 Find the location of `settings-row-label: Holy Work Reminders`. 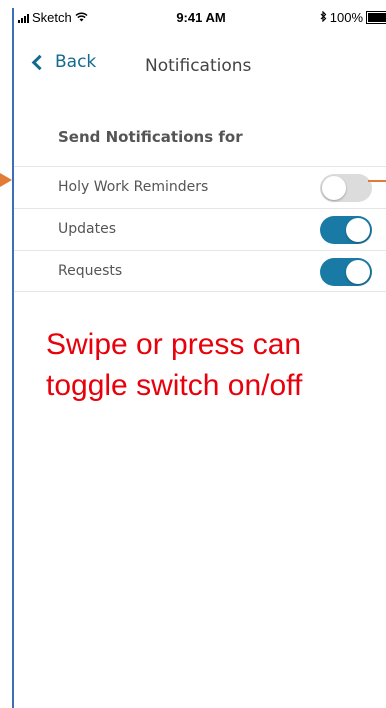

settings-row-label: Holy Work Reminders is located at coordinates (133, 187).